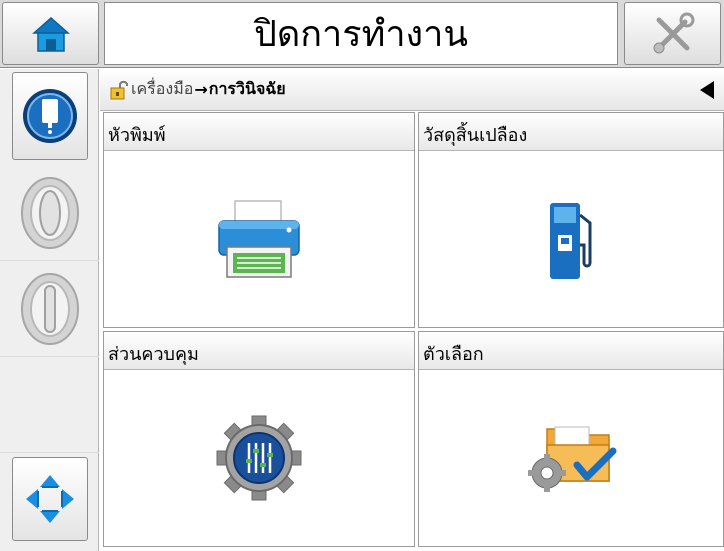  Describe the element at coordinates (571, 351) in the screenshot. I see `tile-label: ตัวเลือก` at that location.